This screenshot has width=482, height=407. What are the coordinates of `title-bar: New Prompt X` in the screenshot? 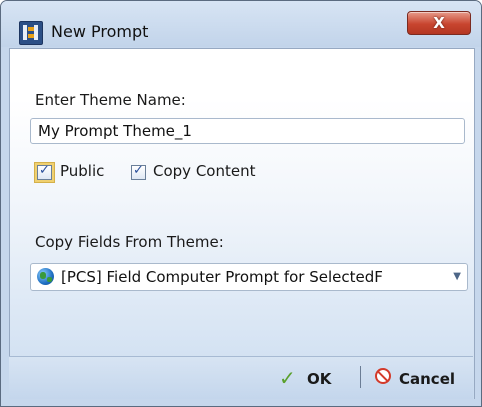 It's located at (241, 24).